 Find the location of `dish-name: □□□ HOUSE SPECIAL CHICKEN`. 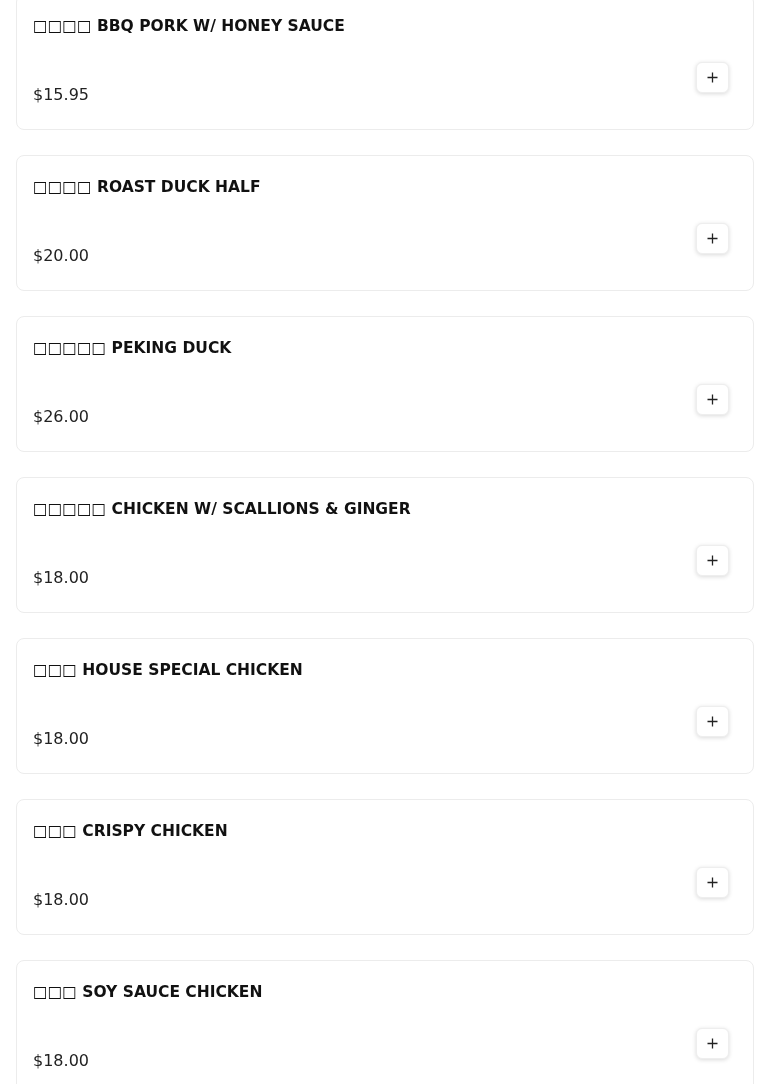

dish-name: □□□ HOUSE SPECIAL CHICKEN is located at coordinates (168, 670).